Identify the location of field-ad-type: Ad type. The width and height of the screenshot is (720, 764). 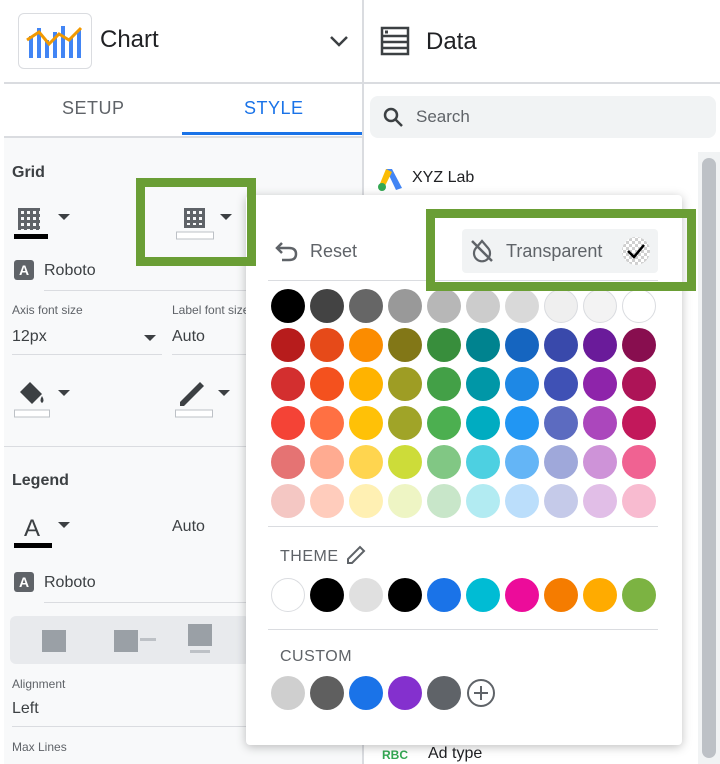
(455, 754).